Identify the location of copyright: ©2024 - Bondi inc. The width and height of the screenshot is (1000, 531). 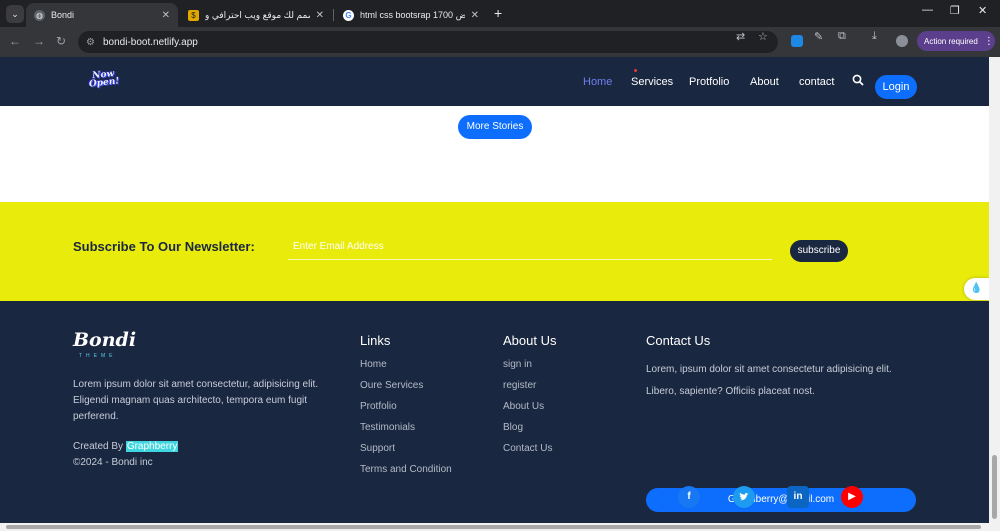
(113, 462).